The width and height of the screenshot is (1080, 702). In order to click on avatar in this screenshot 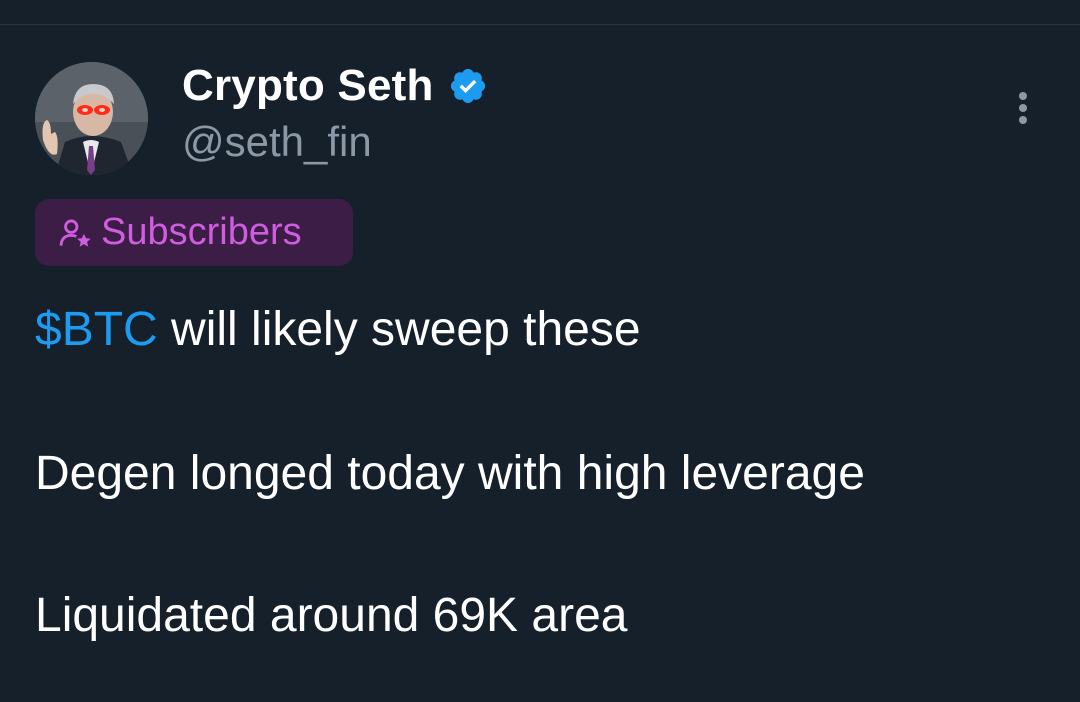, I will do `click(91, 118)`.